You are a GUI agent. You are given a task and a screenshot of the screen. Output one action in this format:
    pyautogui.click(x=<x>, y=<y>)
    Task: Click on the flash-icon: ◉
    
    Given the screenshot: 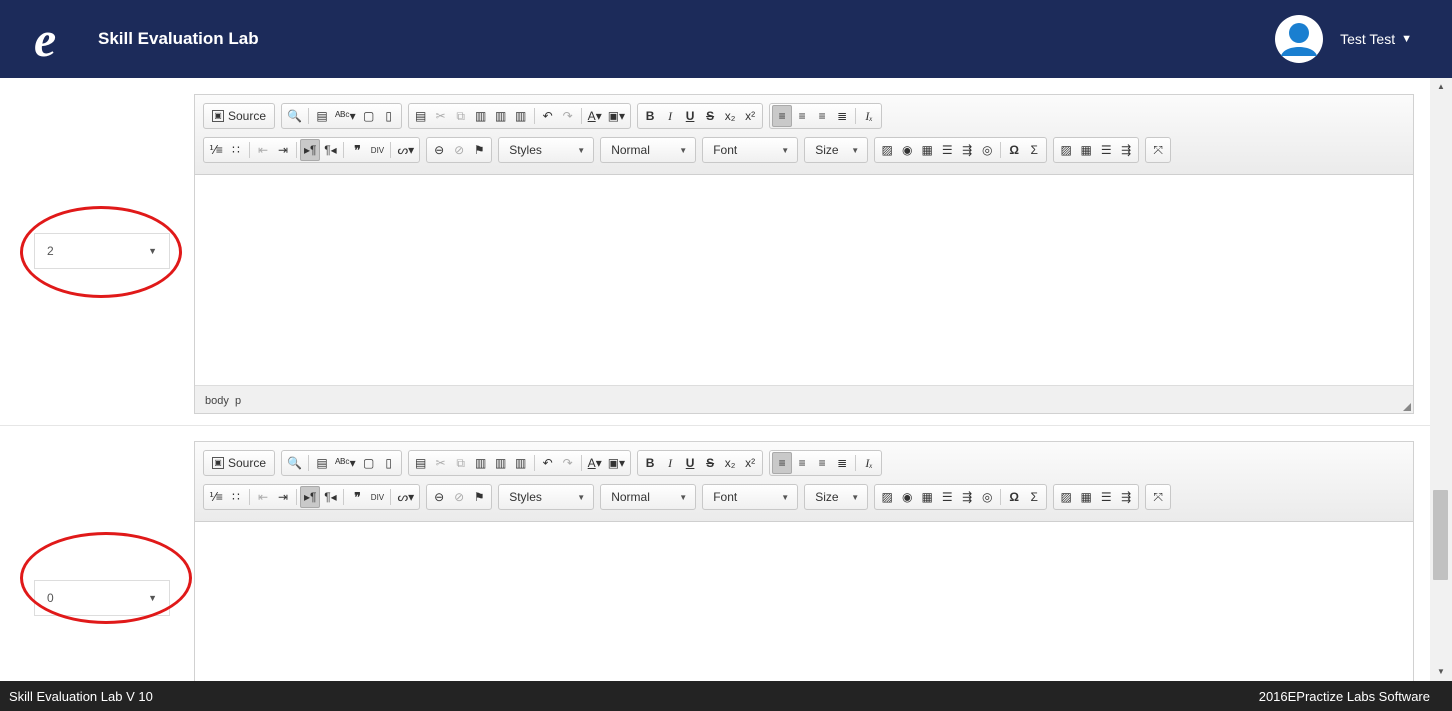 What is the action you would take?
    pyautogui.click(x=907, y=497)
    